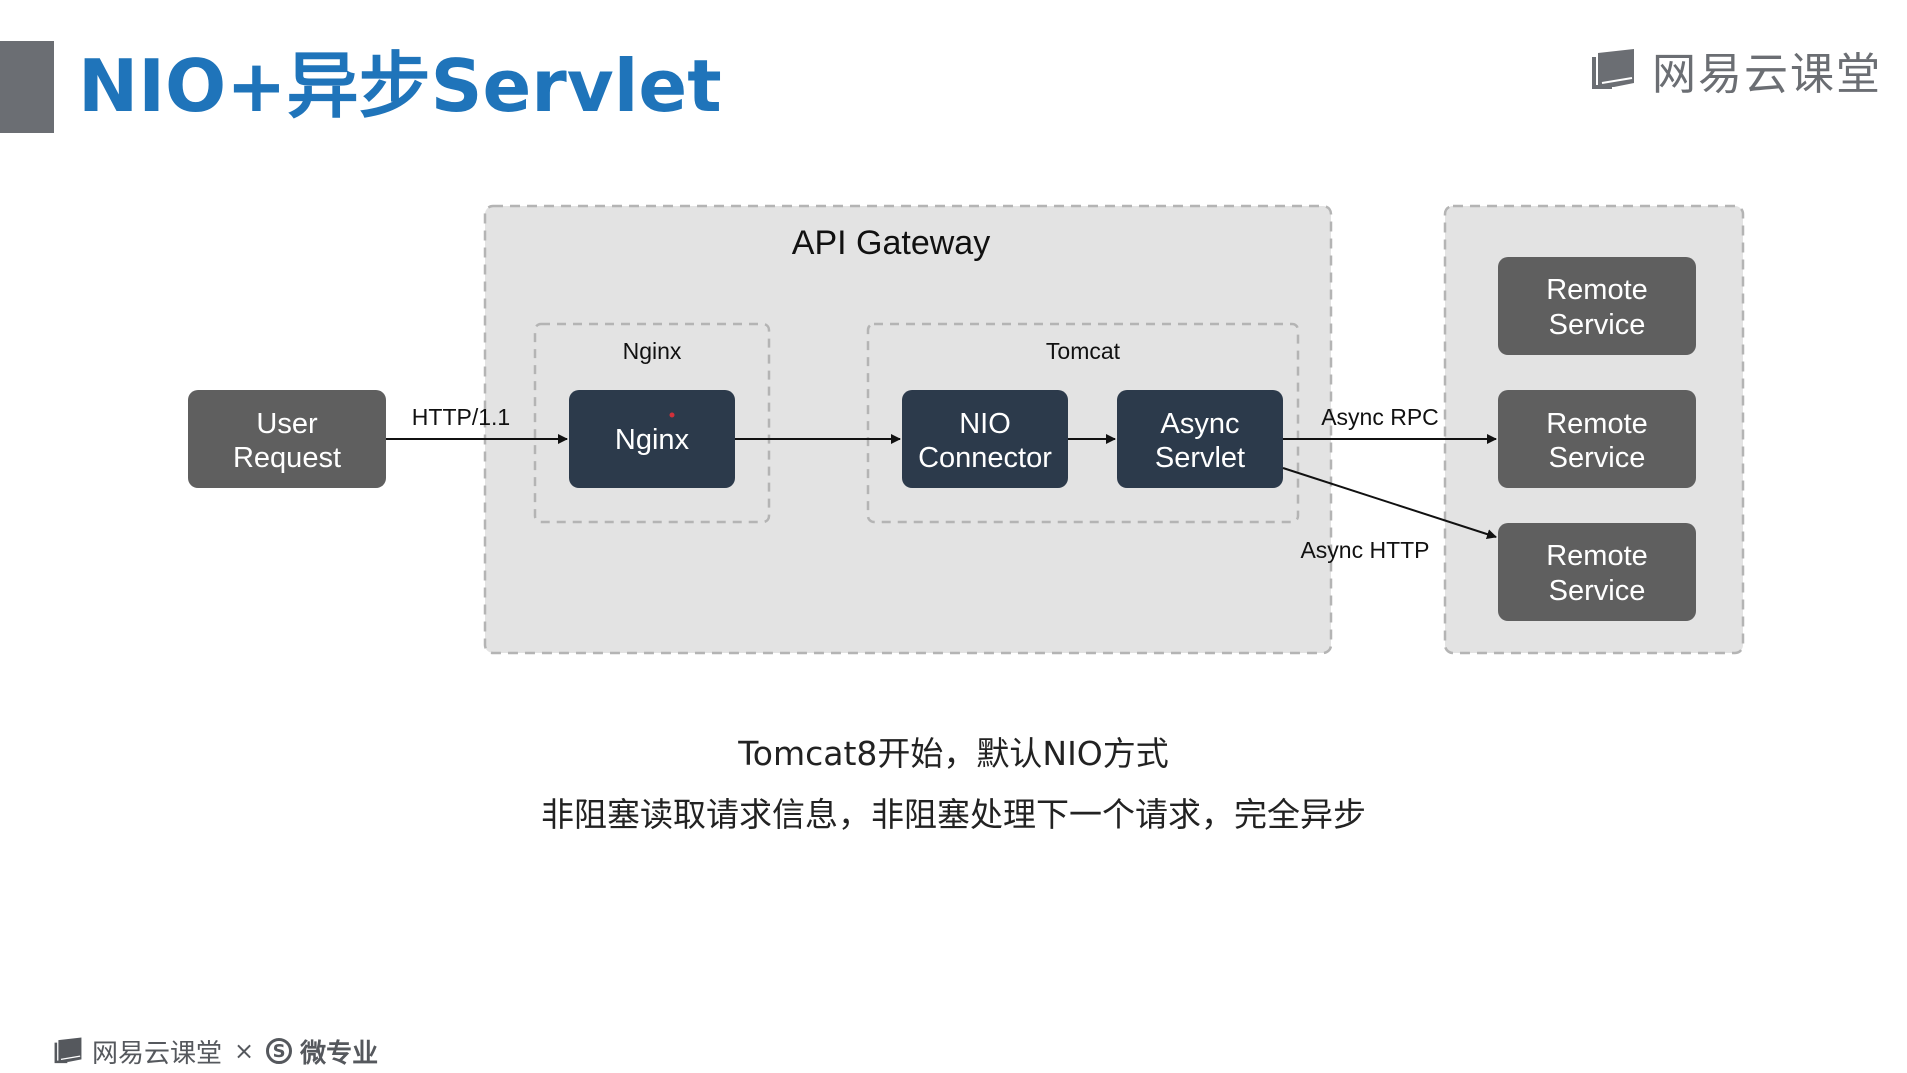 This screenshot has height=1073, width=1907. I want to click on nio-connector-node: NIO Connector, so click(985, 439).